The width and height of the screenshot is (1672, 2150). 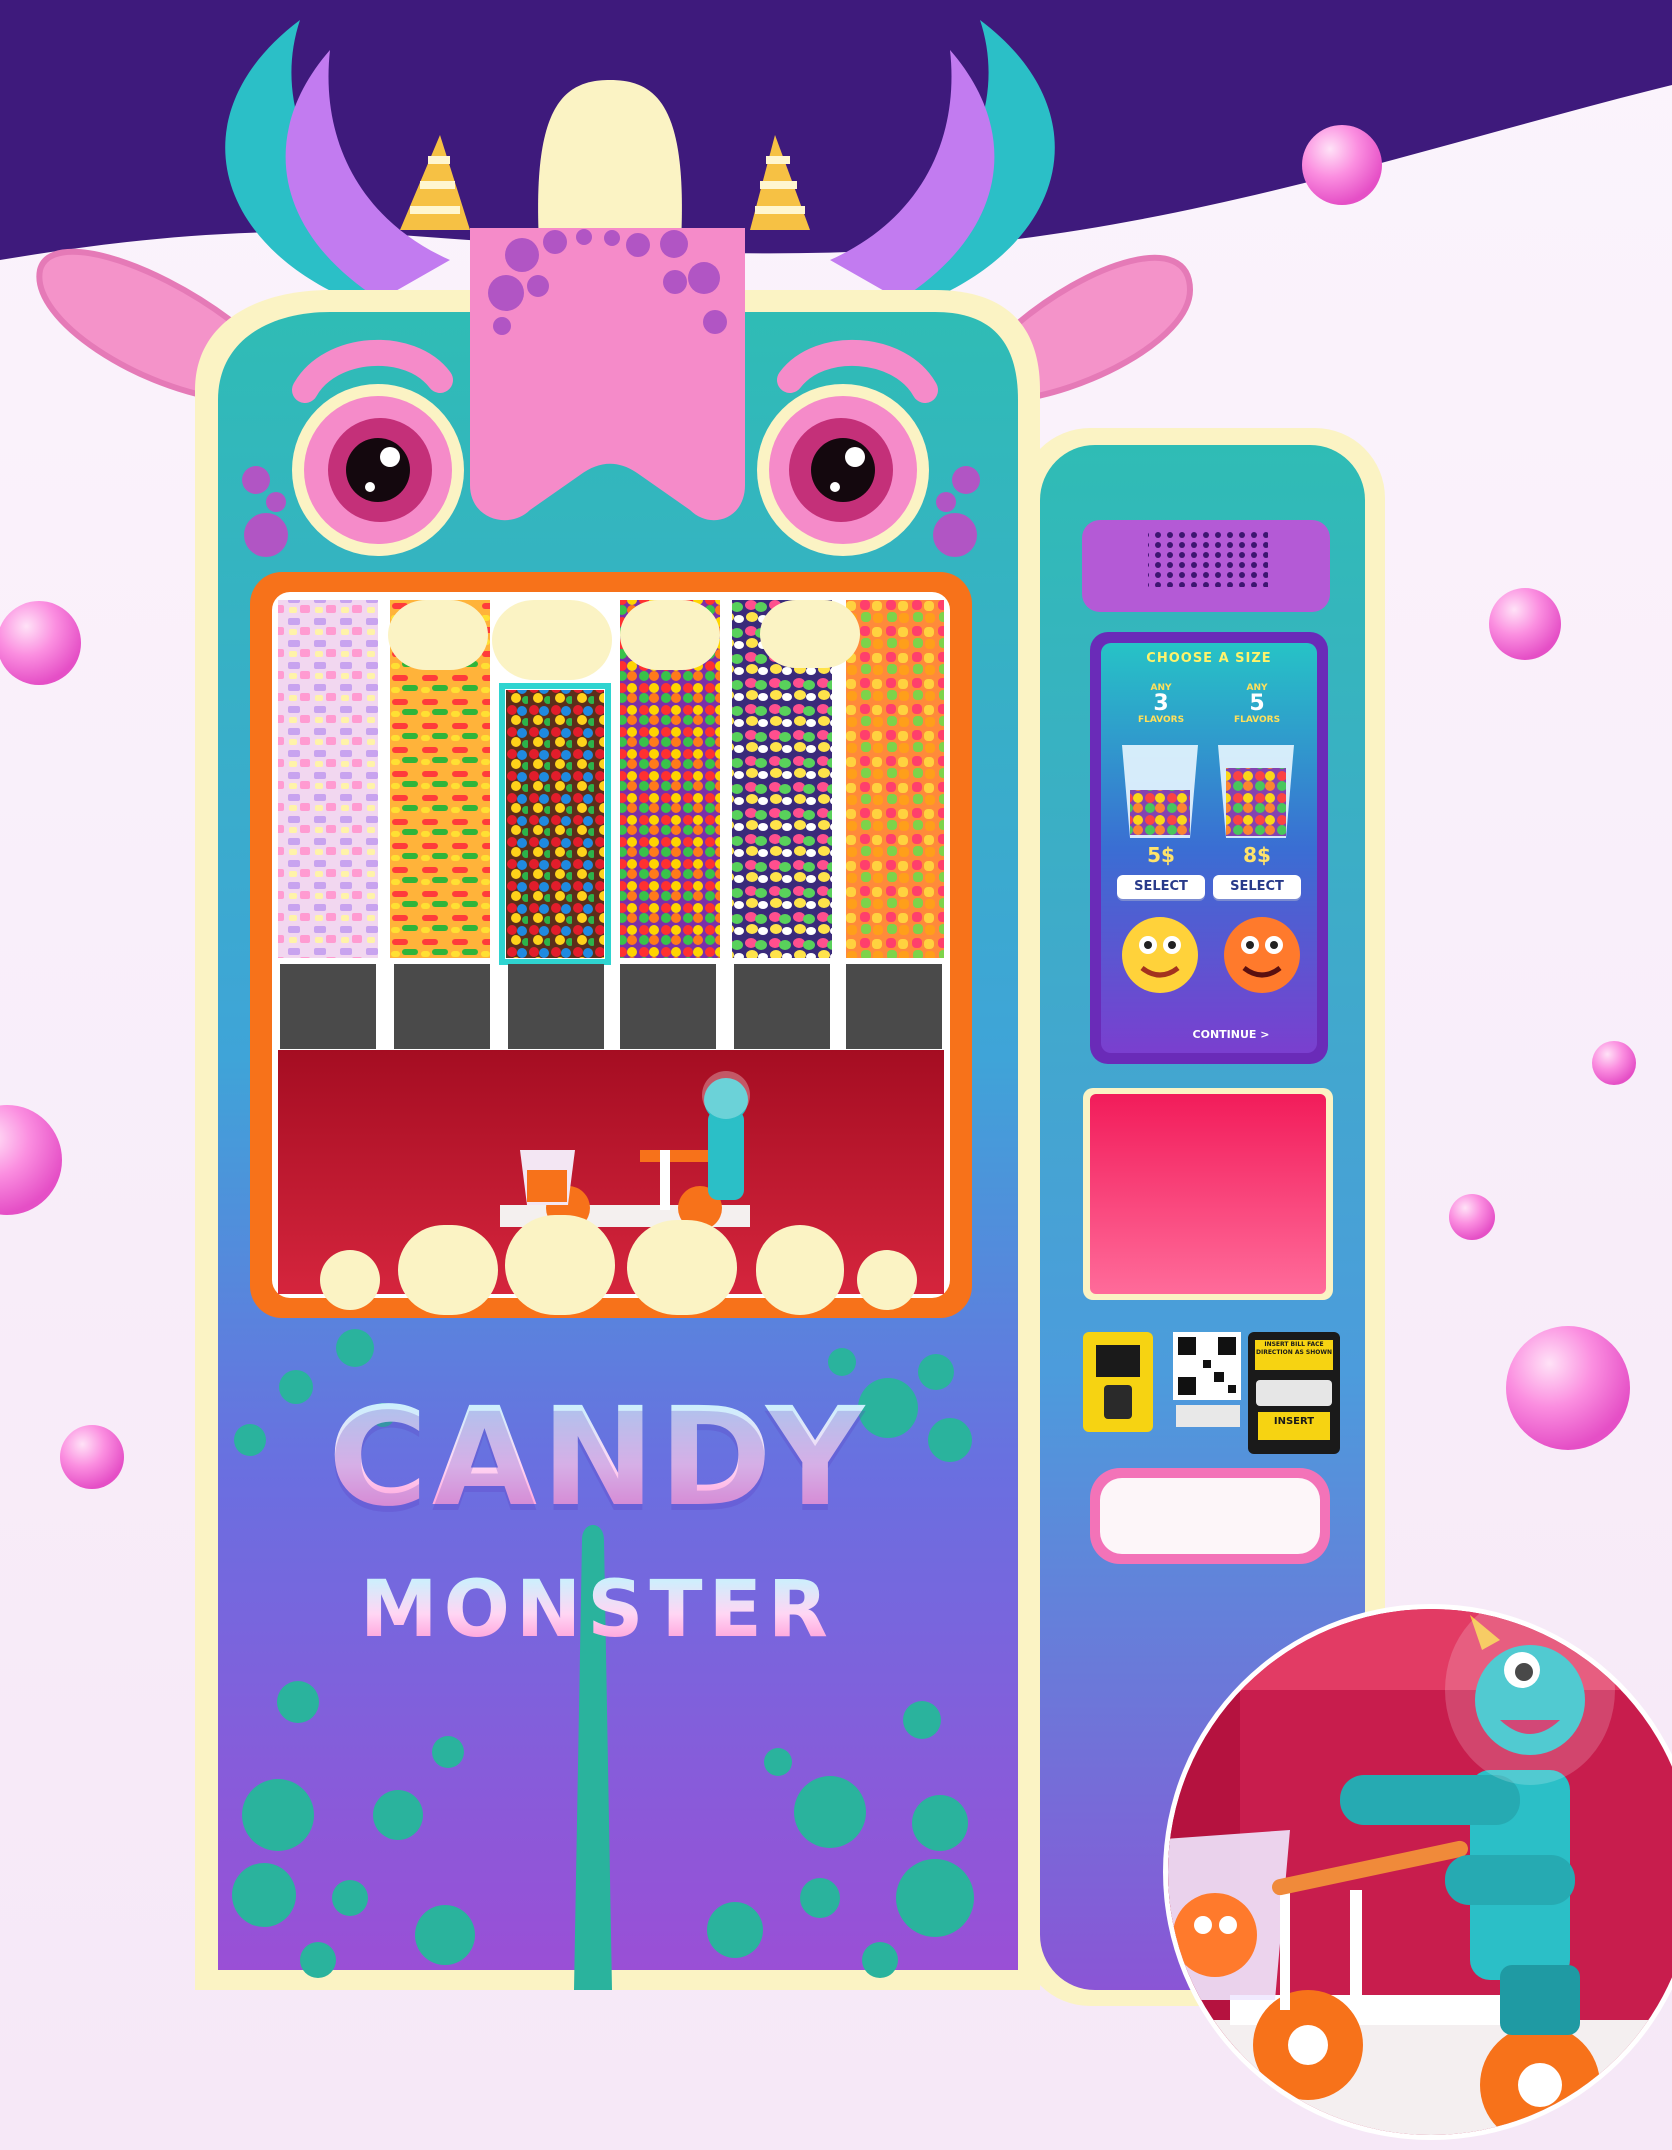 I want to click on bill-acceptor-insert-label: INSERT, so click(x=1294, y=1421).